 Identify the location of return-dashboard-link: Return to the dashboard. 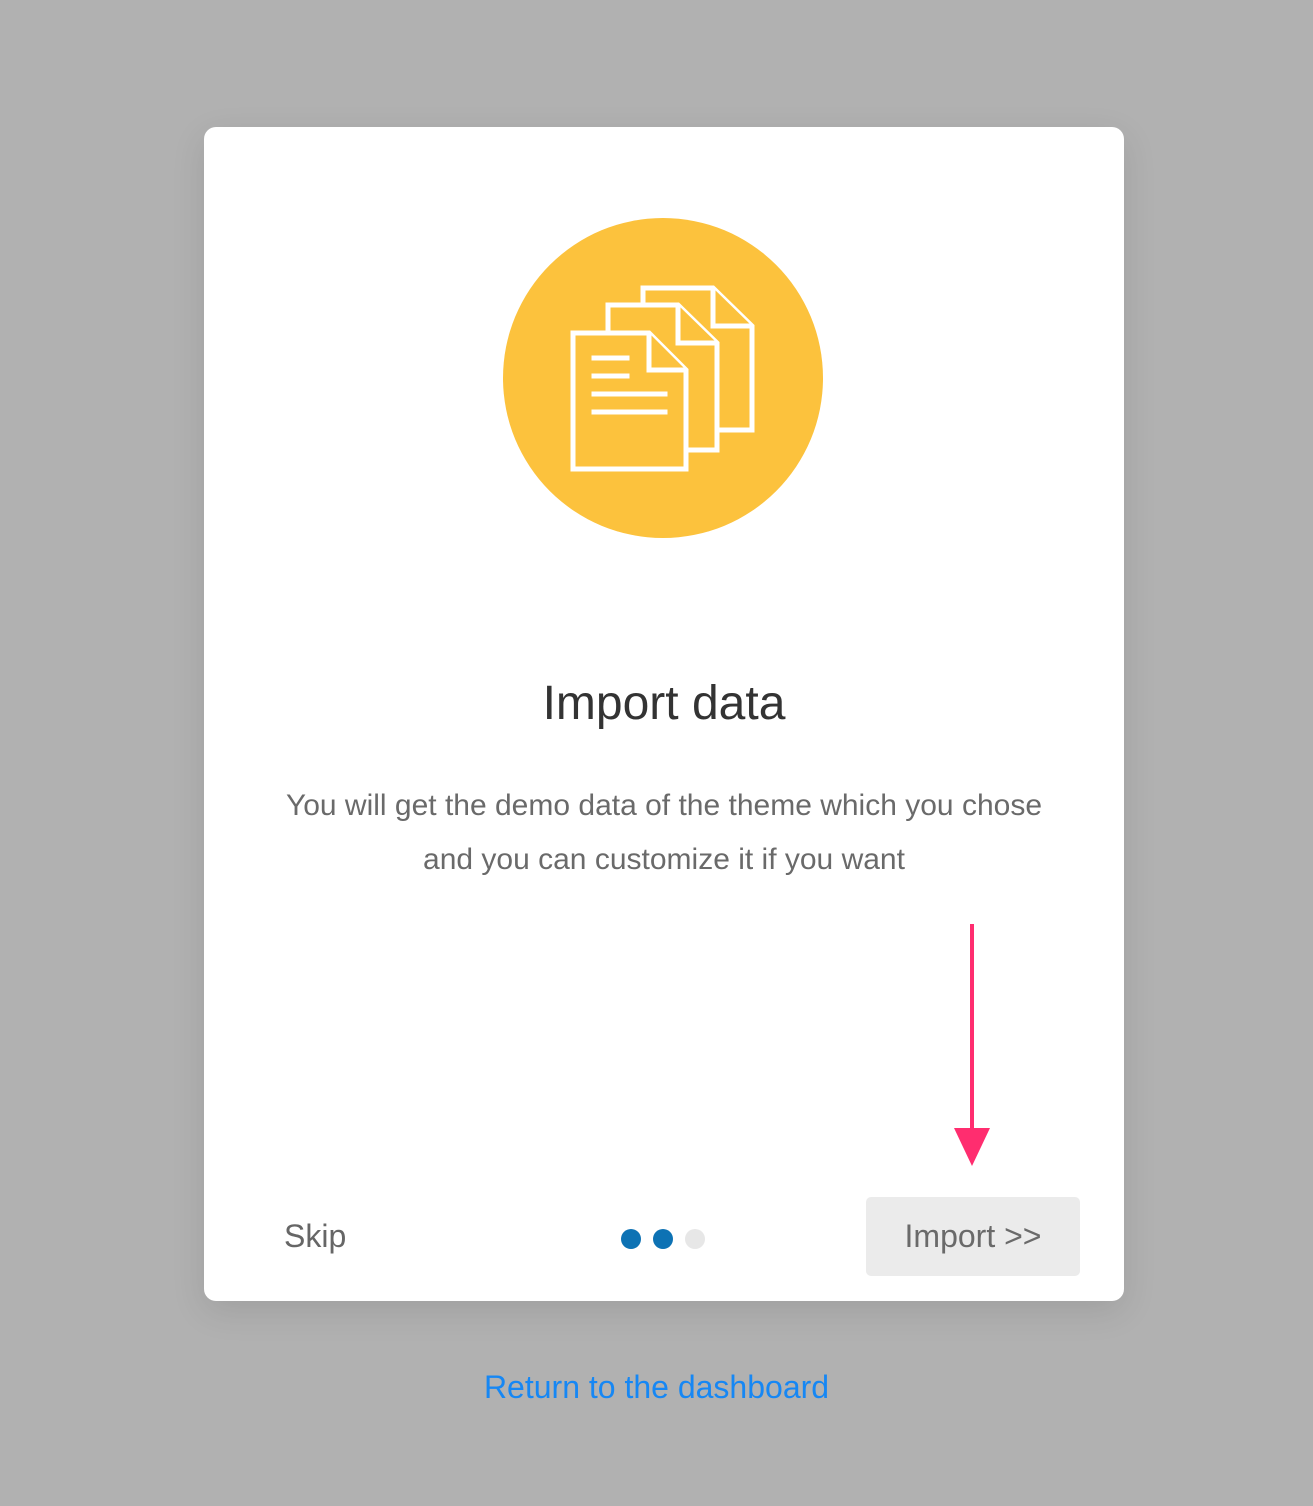
(656, 1387).